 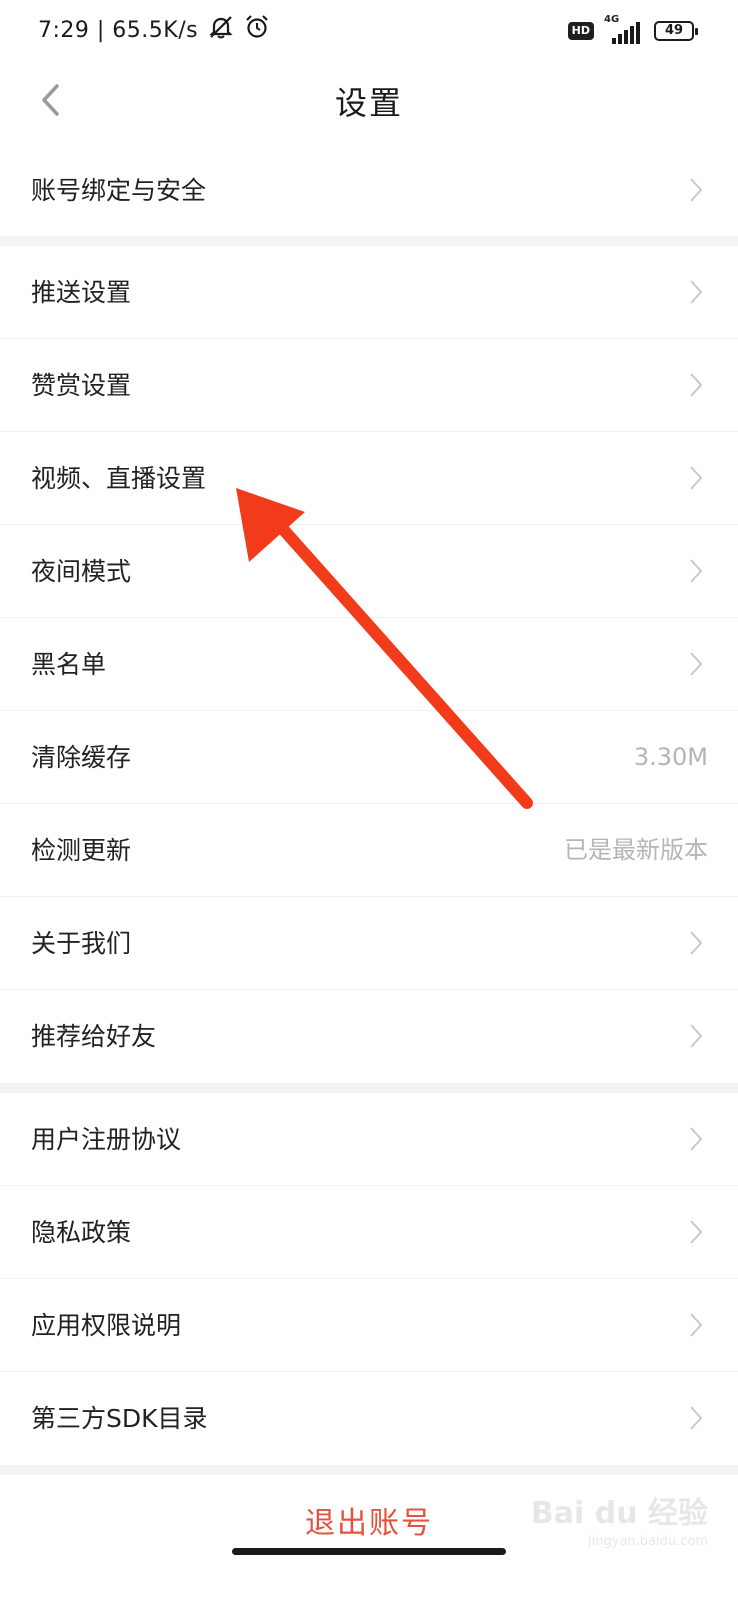 I want to click on item-label: 检测更新, so click(x=81, y=850).